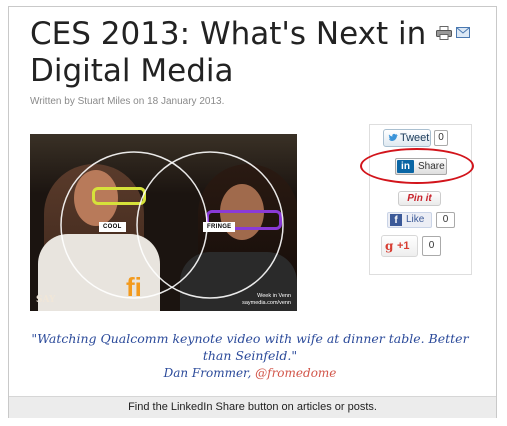 The image size is (507, 426). What do you see at coordinates (274, 296) in the screenshot?
I see `photo-credit-title: Week in Venn` at bounding box center [274, 296].